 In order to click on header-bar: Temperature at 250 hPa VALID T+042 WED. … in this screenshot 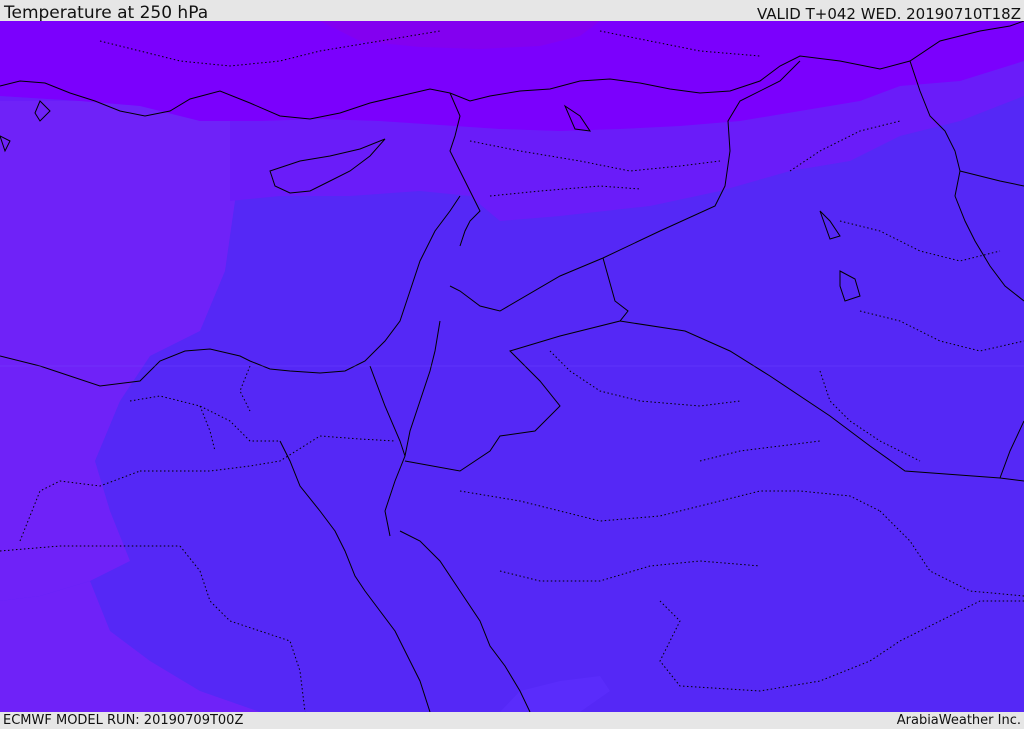, I will do `click(512, 11)`.